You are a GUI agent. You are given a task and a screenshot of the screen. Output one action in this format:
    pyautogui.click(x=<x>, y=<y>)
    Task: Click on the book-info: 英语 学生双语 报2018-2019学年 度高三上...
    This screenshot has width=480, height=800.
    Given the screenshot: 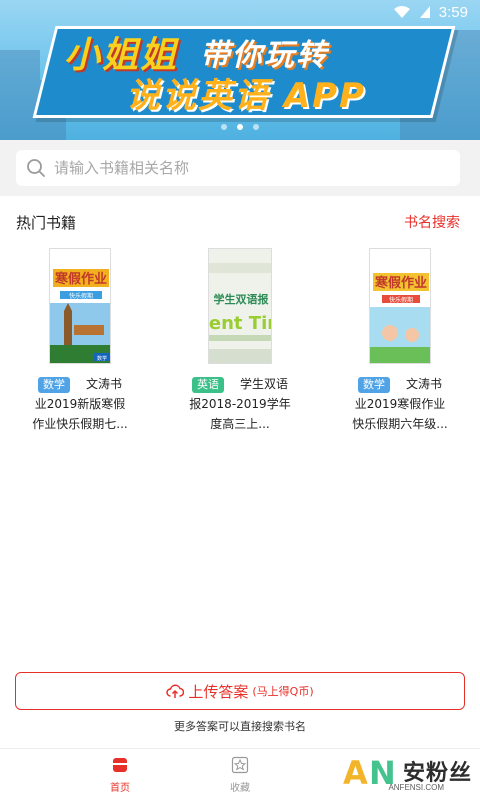 What is the action you would take?
    pyautogui.click(x=240, y=404)
    